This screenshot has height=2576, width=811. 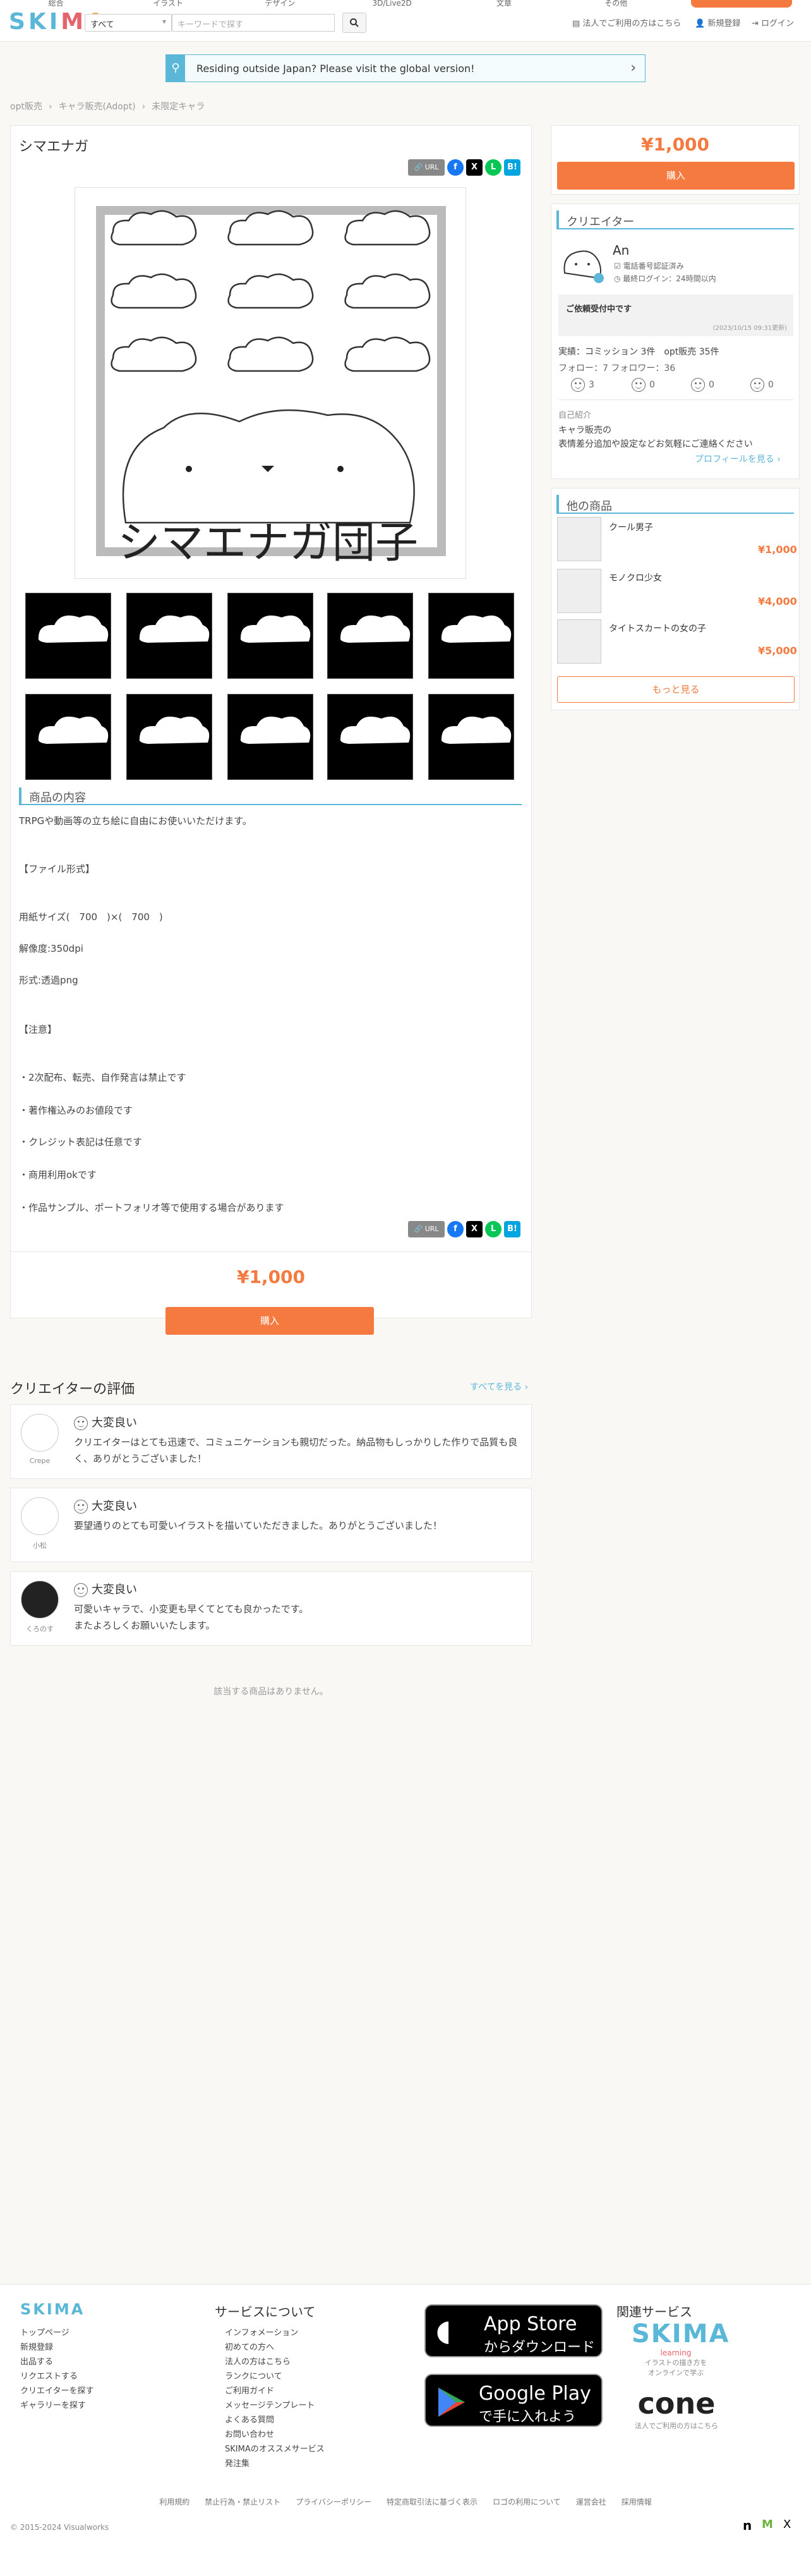 I want to click on follow-counts: フォロー：7 フォロワー：36, so click(x=616, y=367).